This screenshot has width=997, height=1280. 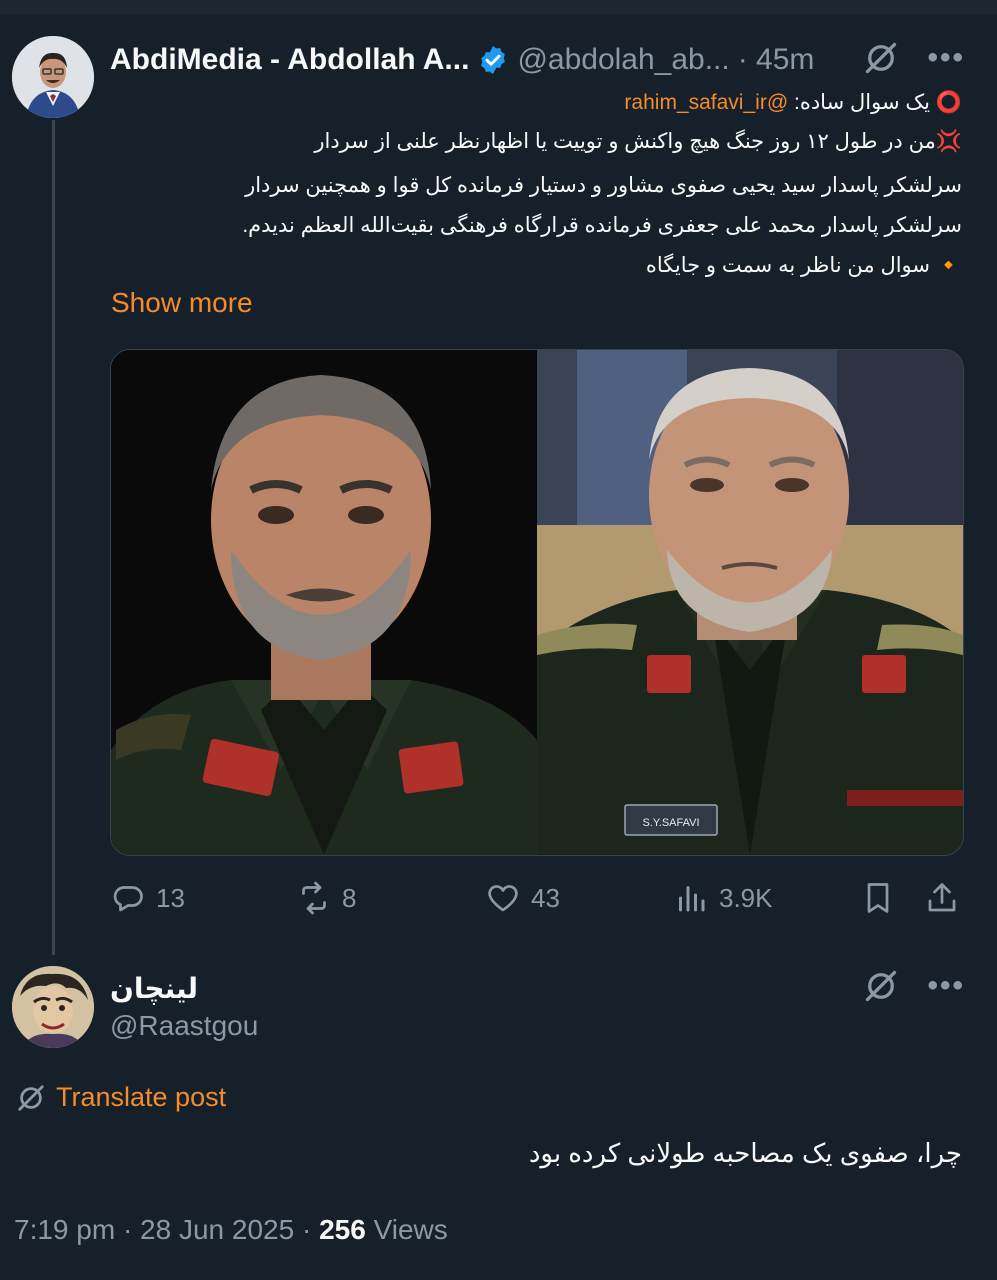 What do you see at coordinates (692, 899) in the screenshot?
I see `analytics-icon` at bounding box center [692, 899].